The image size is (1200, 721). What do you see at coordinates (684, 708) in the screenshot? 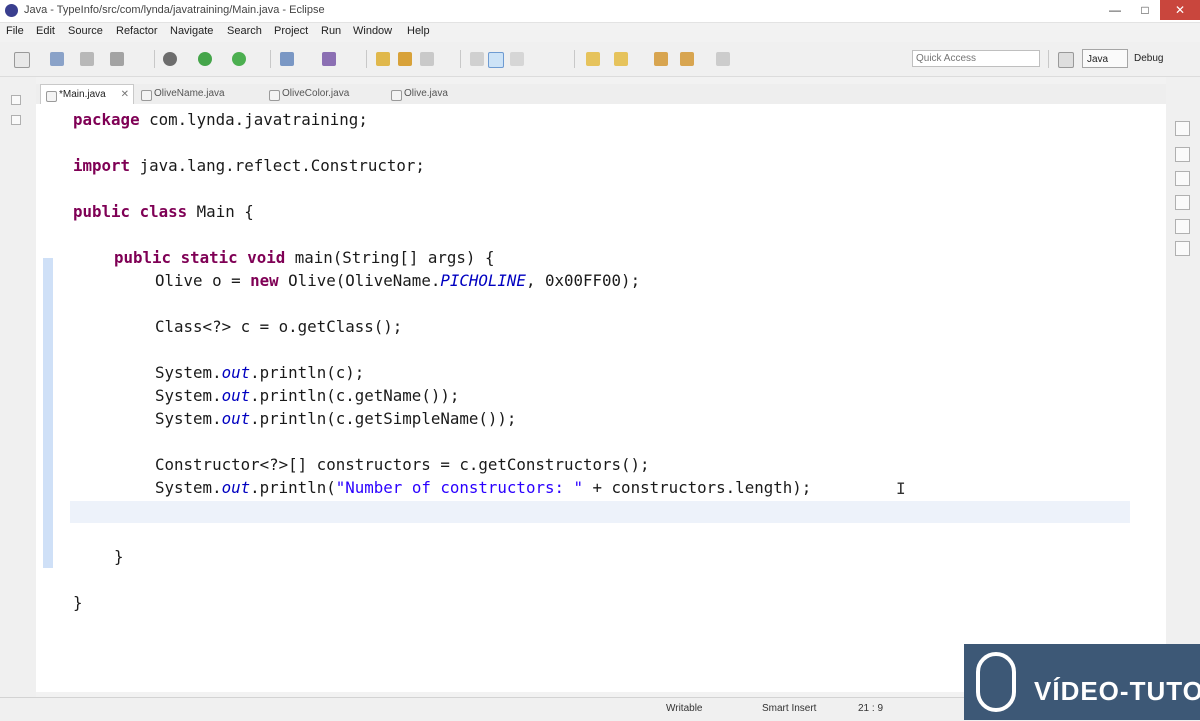
I see `writable-status: Writable` at bounding box center [684, 708].